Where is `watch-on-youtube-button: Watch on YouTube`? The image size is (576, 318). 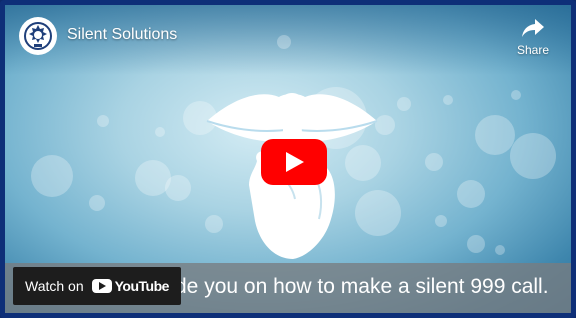 watch-on-youtube-button: Watch on YouTube is located at coordinates (97, 286).